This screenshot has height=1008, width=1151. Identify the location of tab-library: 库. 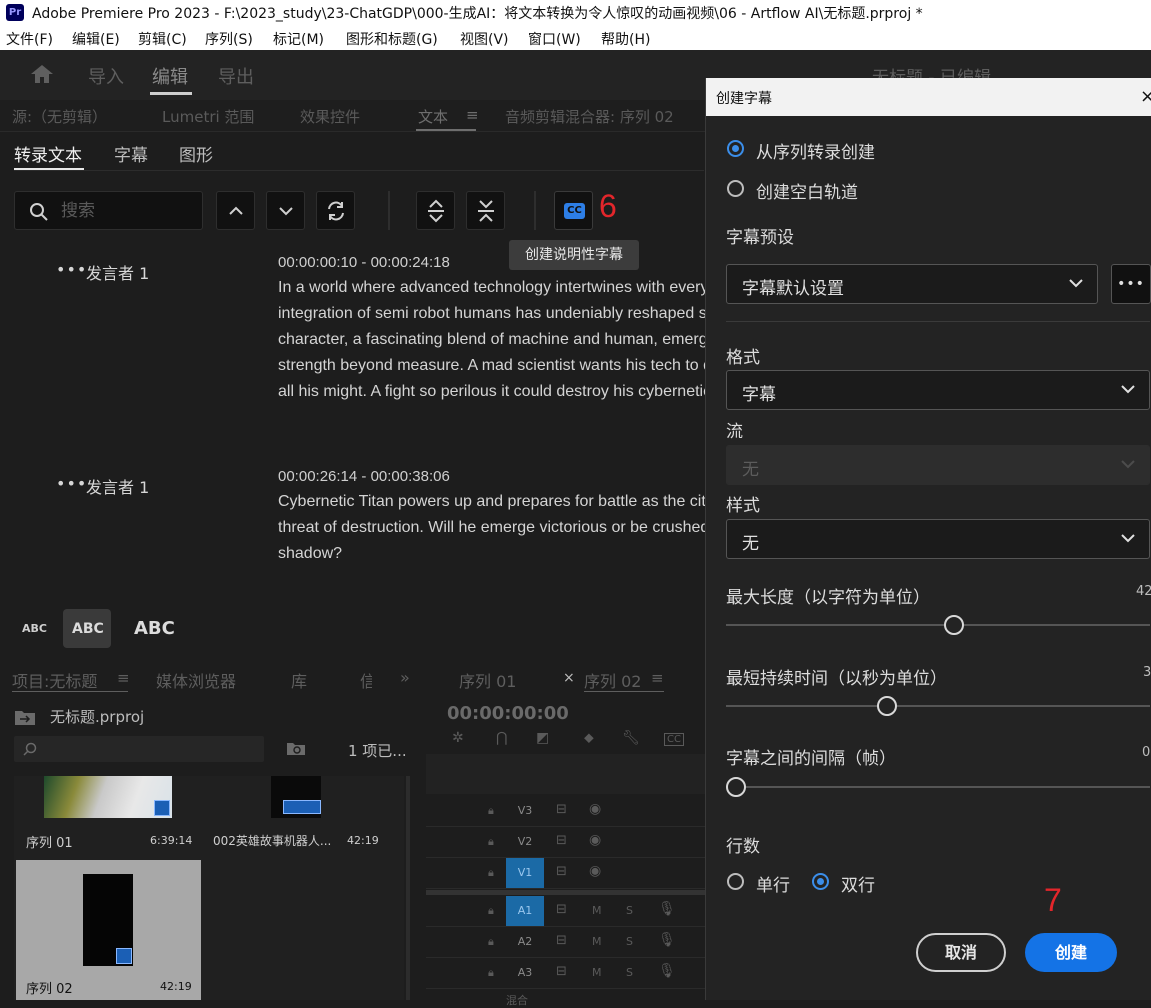
(299, 680).